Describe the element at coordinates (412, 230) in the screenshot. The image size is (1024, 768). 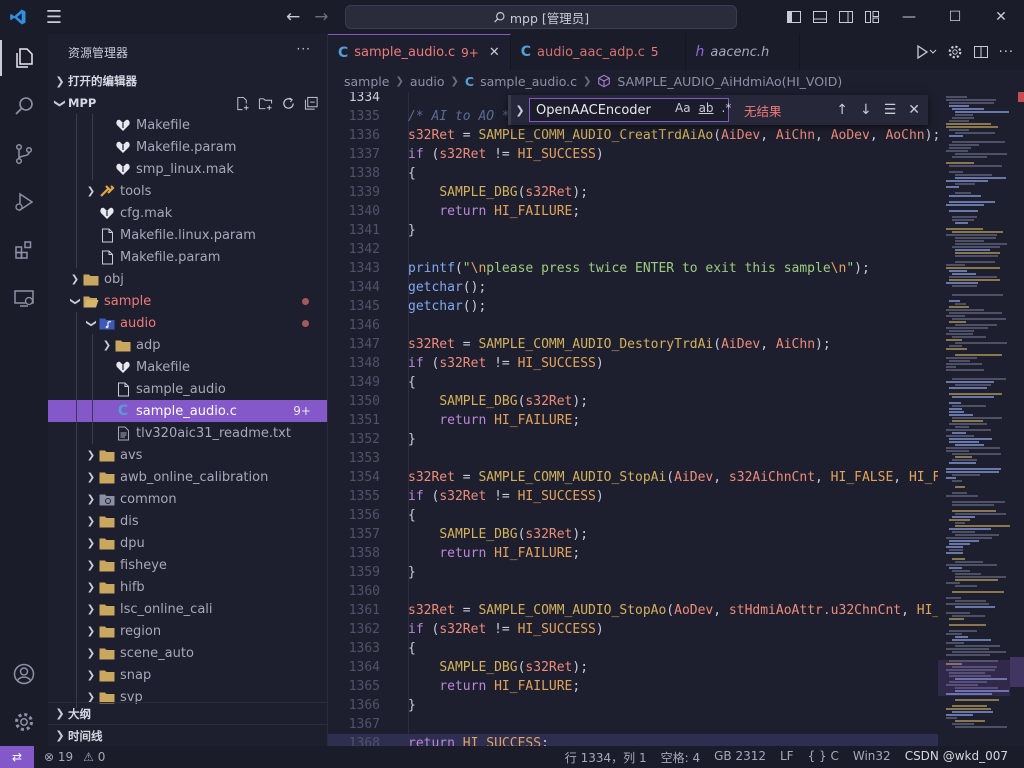
I see `code-text: }` at that location.